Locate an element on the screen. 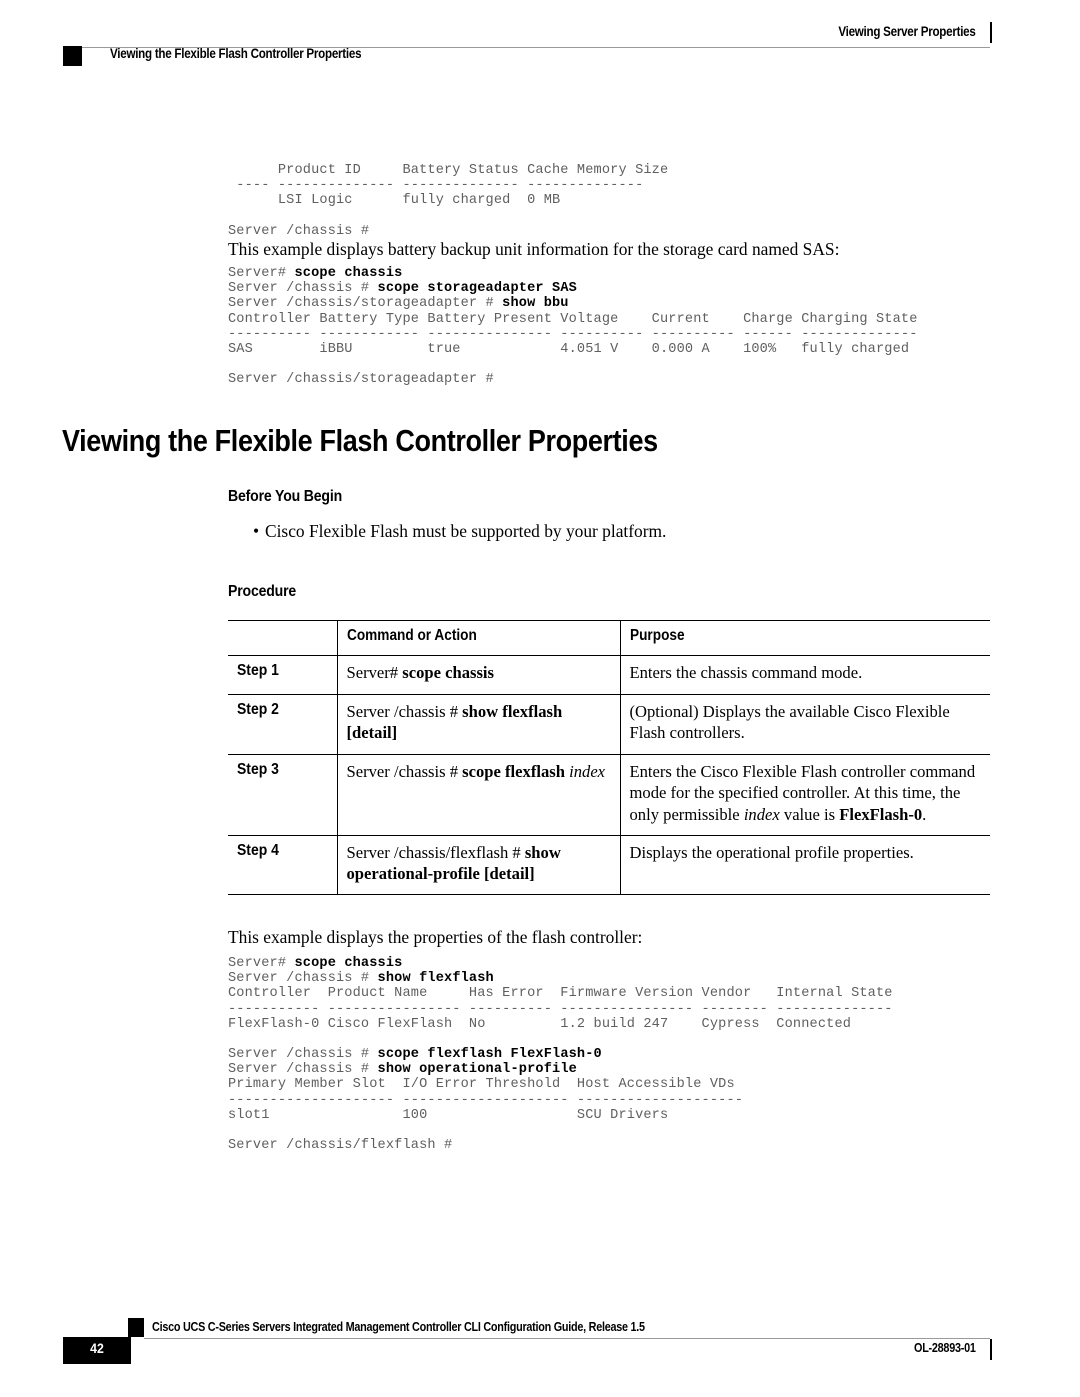 The image size is (1080, 1397). purpose-value: FlexFlash-0 is located at coordinates (881, 814).